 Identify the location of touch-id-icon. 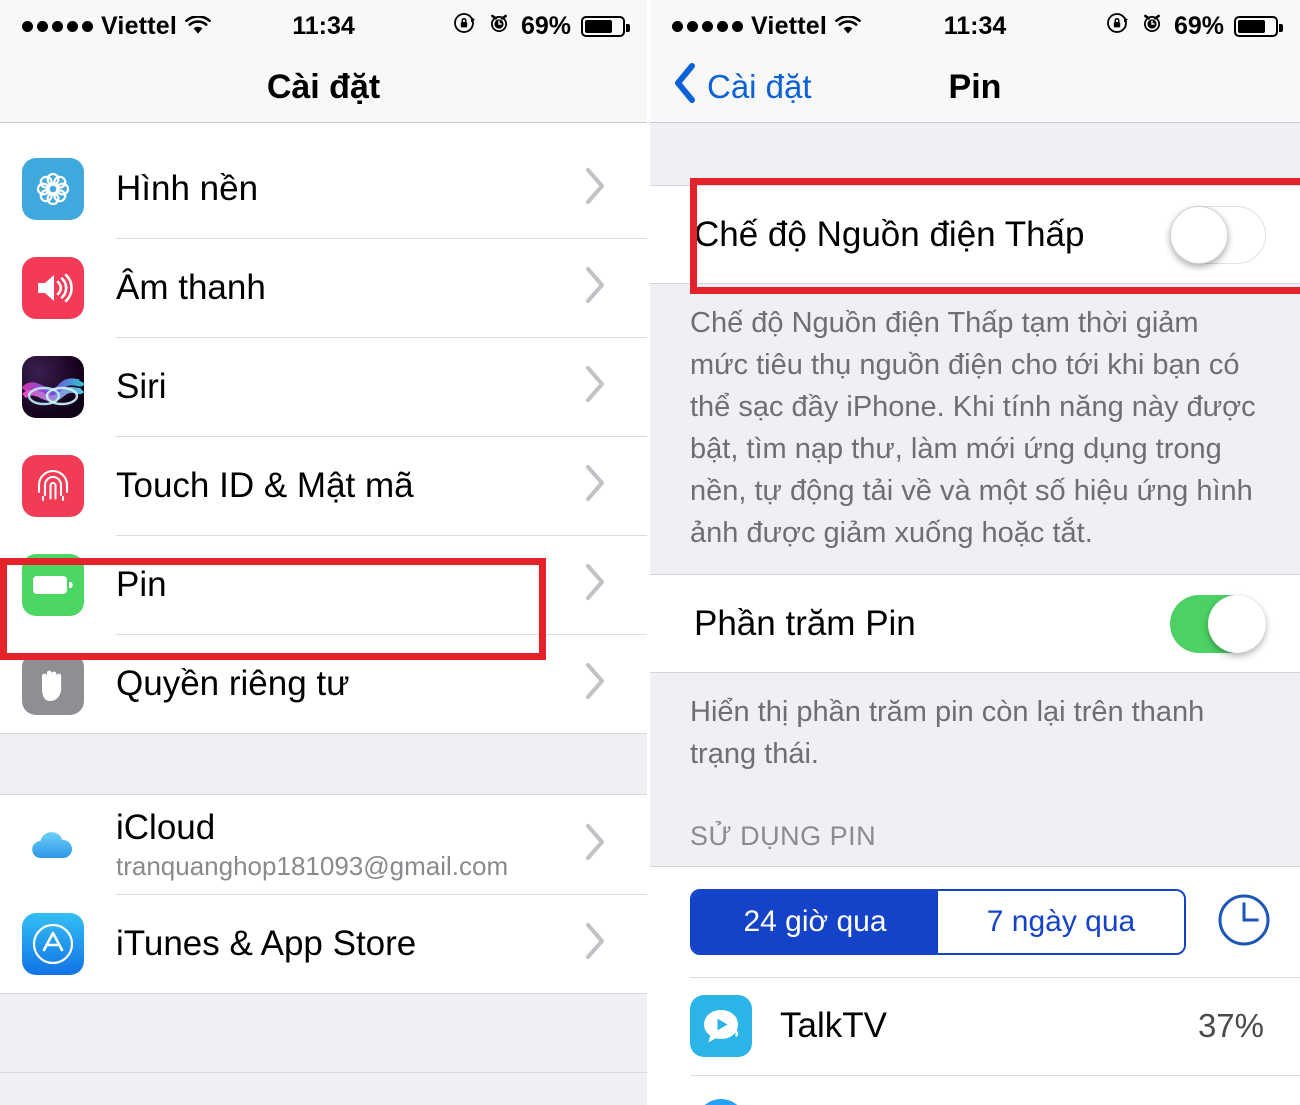
(53, 485).